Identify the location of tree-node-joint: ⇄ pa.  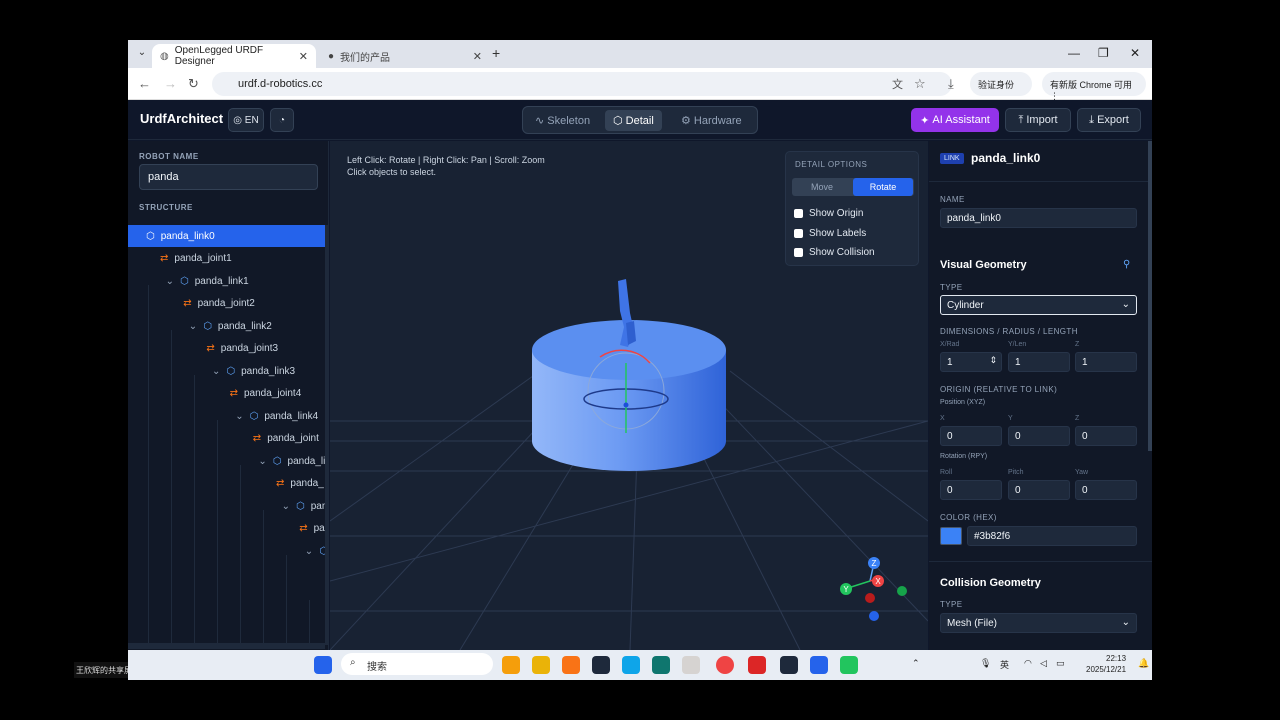
(312, 529).